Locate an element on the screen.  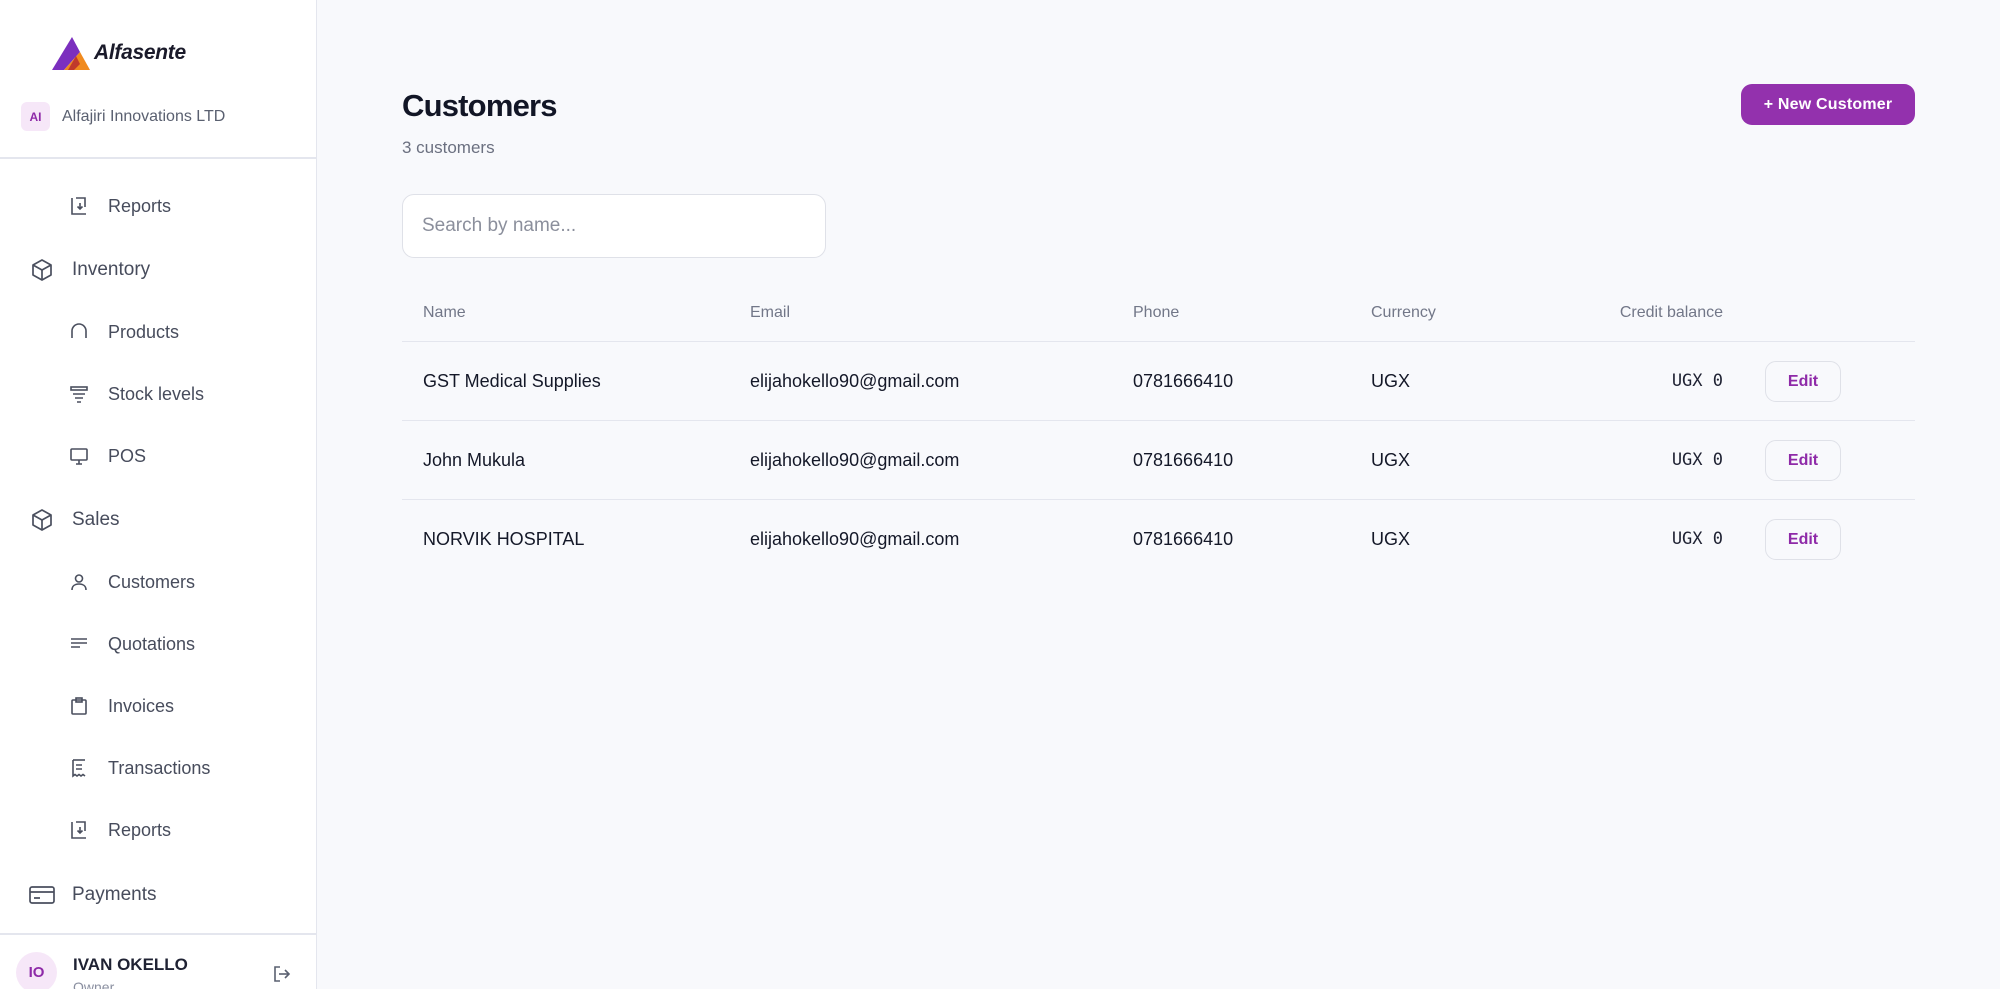
table-header: Name Email Phone Currency Credit balance is located at coordinates (1158, 316).